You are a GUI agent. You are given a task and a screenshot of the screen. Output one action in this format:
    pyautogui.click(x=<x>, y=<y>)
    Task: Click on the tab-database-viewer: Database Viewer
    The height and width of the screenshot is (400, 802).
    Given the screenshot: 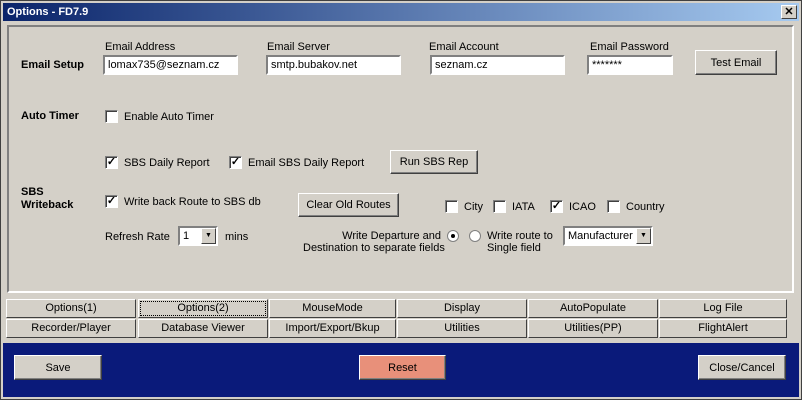 What is the action you would take?
    pyautogui.click(x=203, y=328)
    